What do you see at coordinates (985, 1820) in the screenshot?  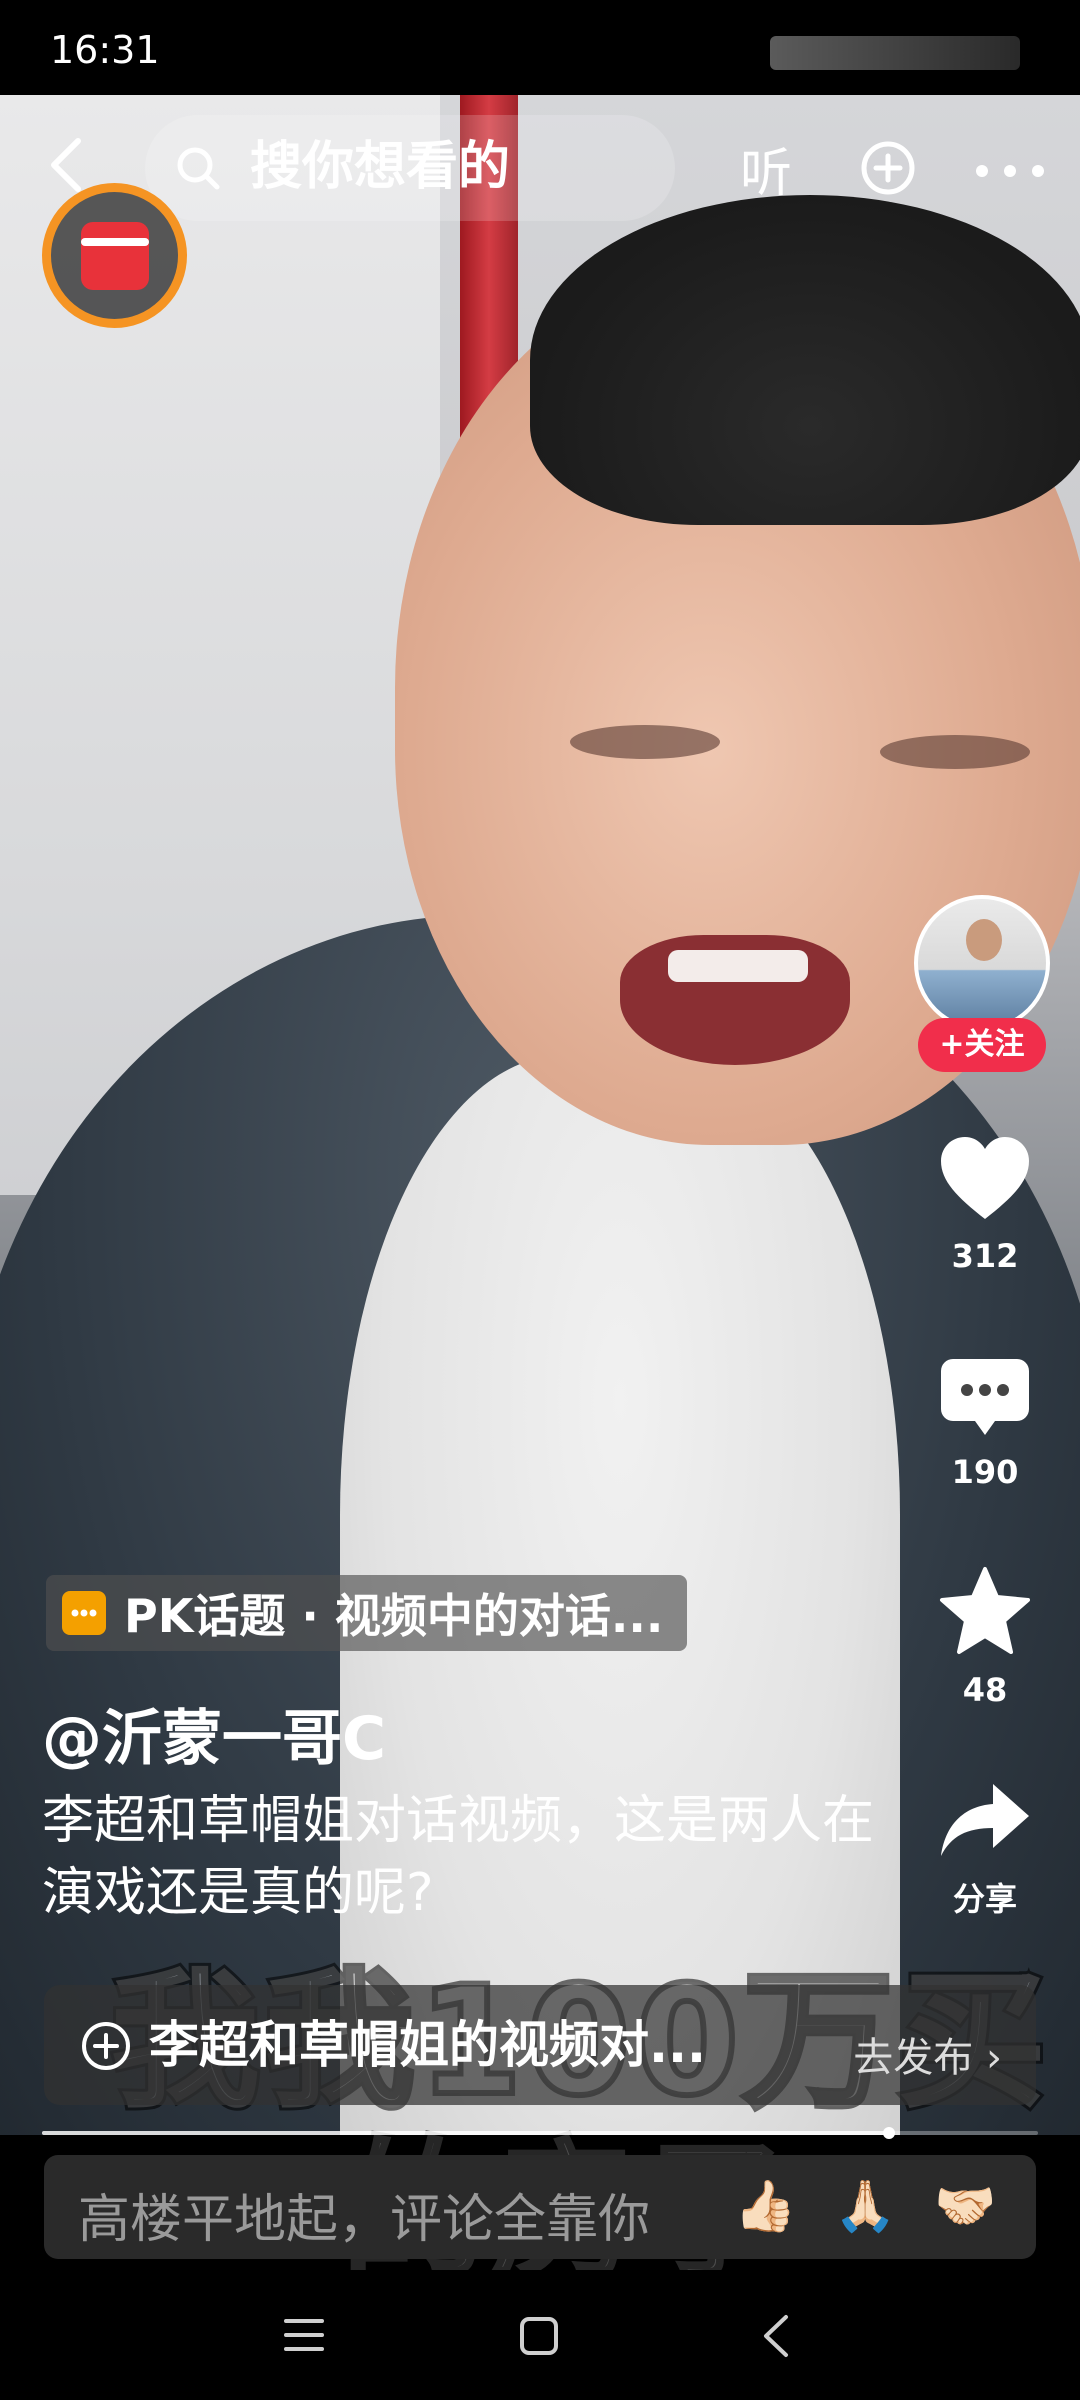 I see `share-arrow-icon` at bounding box center [985, 1820].